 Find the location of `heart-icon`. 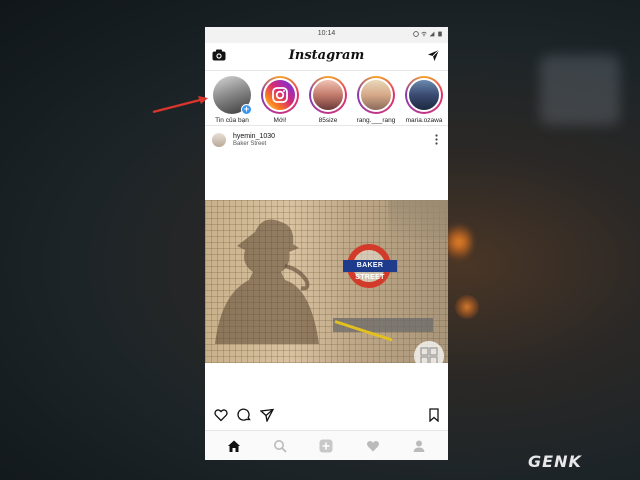

heart-icon is located at coordinates (221, 415).